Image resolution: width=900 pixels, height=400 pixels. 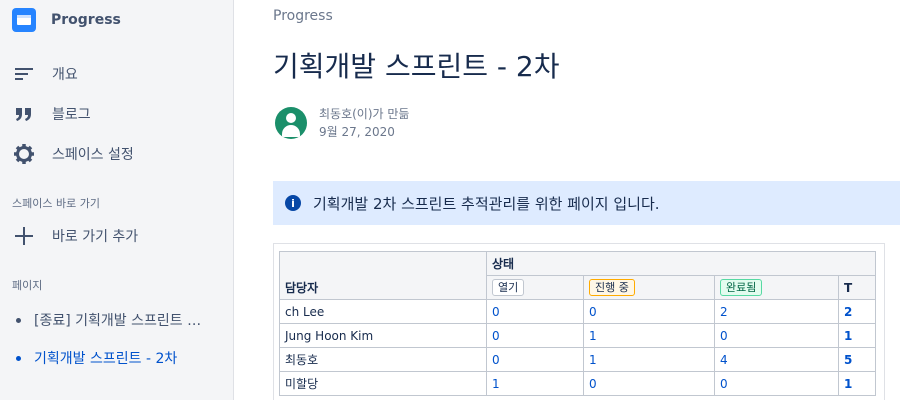 What do you see at coordinates (416, 66) in the screenshot?
I see `page-title: 기획개발 스프린트 - 2차` at bounding box center [416, 66].